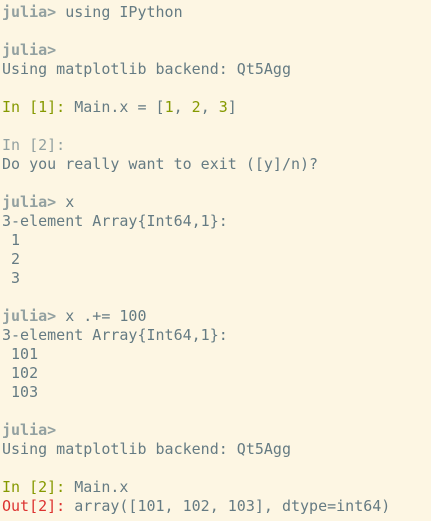 The image size is (431, 521). What do you see at coordinates (43, 107) in the screenshot?
I see `in-prompt-number: 1` at bounding box center [43, 107].